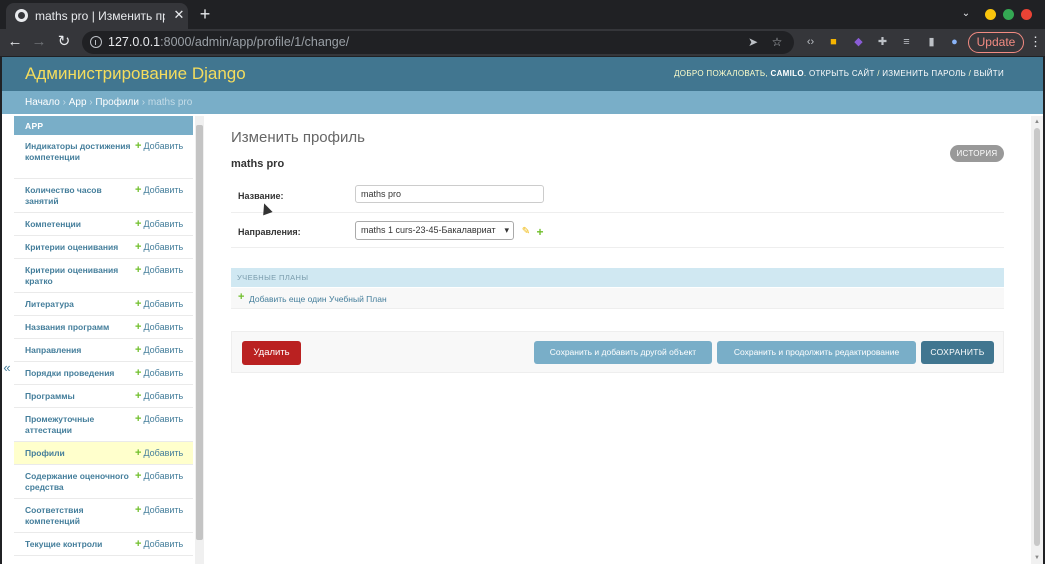 The height and width of the screenshot is (564, 1045). What do you see at coordinates (79, 276) in the screenshot?
I see `sidebar-item-label: Критерии оценивания кратко` at bounding box center [79, 276].